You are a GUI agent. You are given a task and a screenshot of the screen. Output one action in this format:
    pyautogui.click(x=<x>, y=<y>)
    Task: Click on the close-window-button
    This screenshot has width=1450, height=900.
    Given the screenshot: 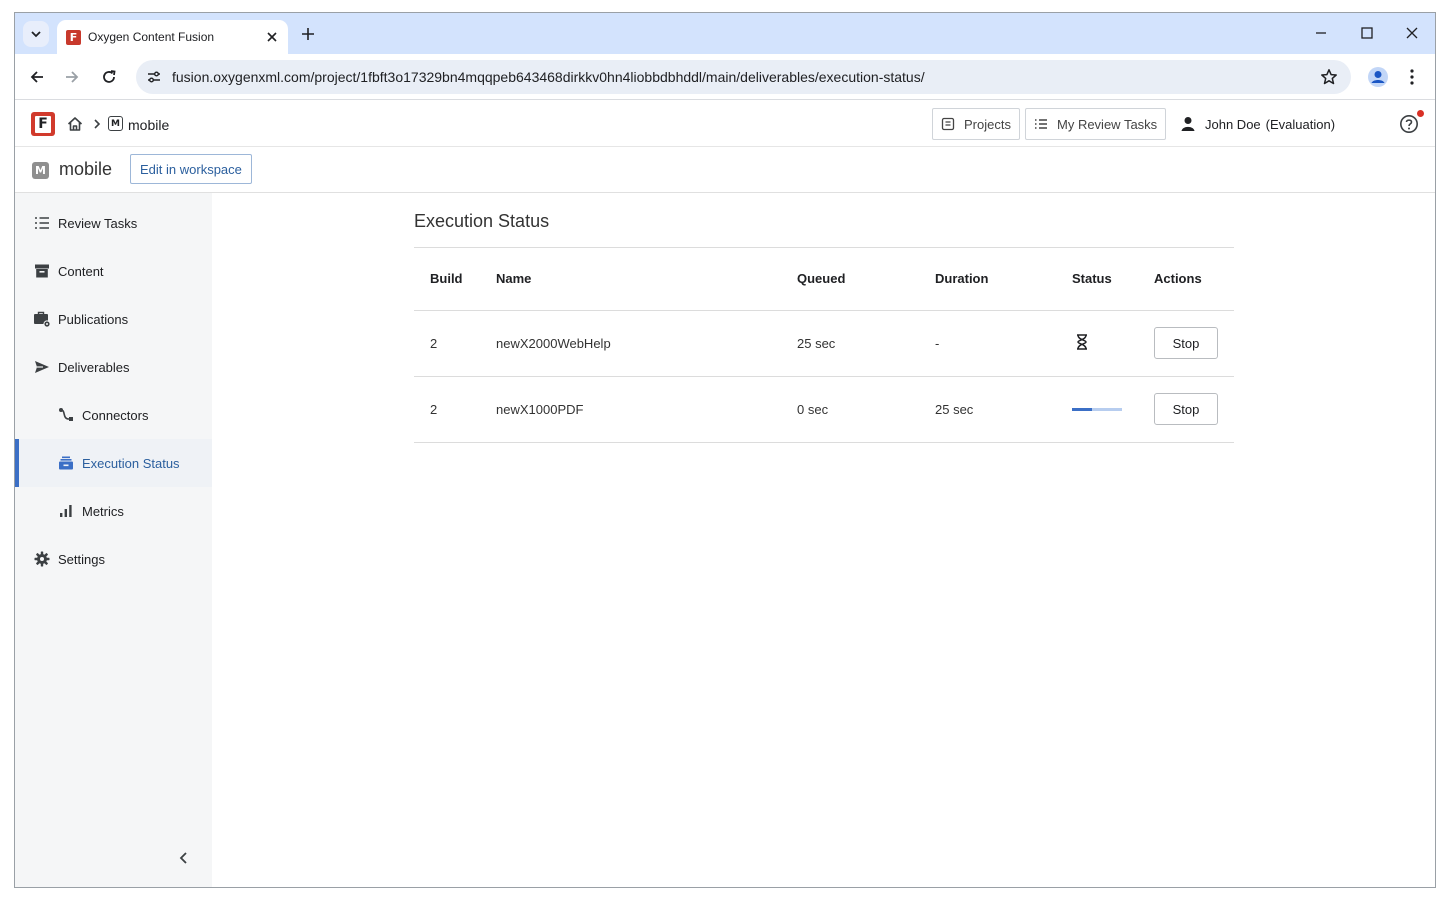 What is the action you would take?
    pyautogui.click(x=1412, y=33)
    